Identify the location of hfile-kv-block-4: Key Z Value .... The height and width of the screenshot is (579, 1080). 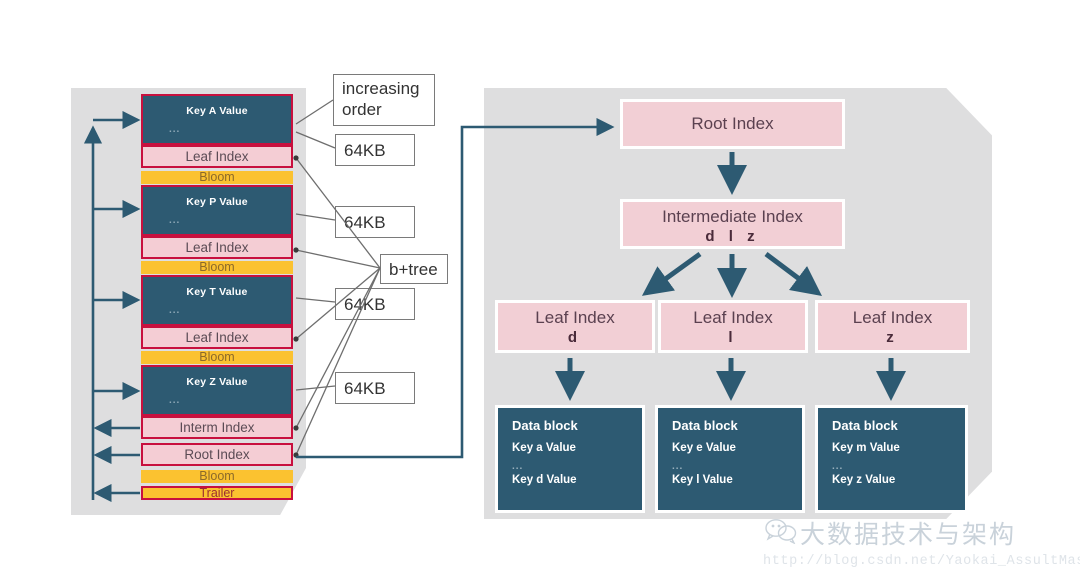
(217, 390).